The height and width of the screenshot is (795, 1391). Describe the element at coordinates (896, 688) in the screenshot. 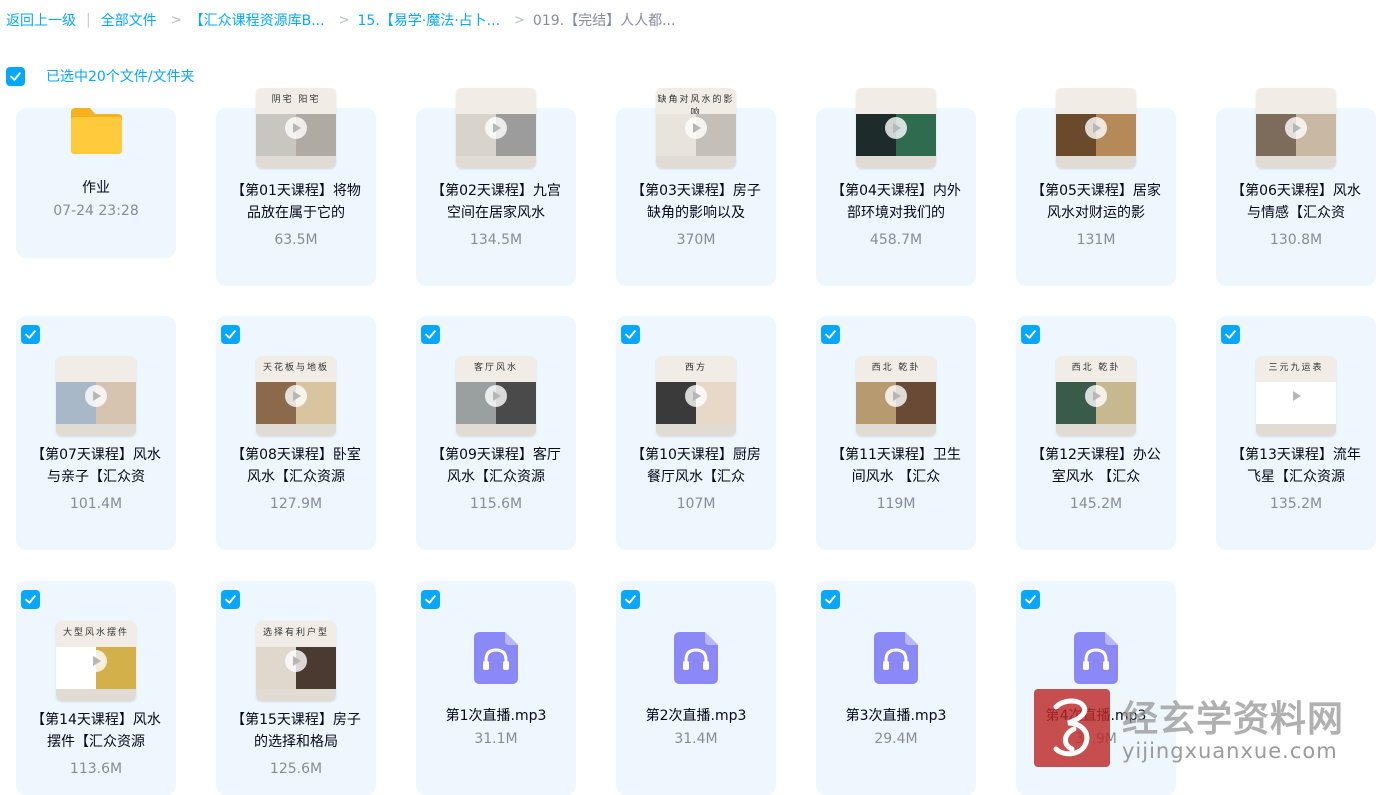

I see `audio-file-card: 第3次直播.mp3 29.4M` at that location.